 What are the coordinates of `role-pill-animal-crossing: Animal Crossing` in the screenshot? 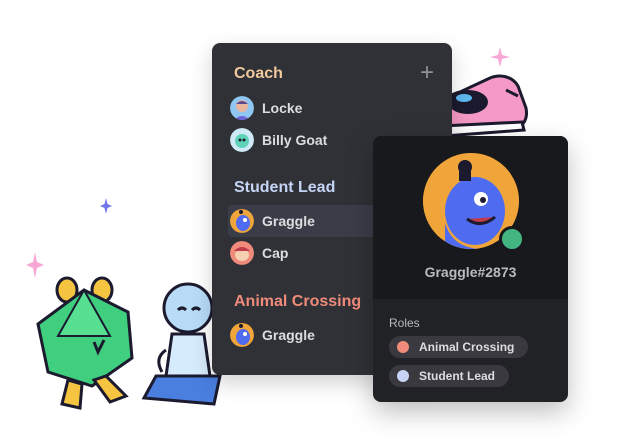 It's located at (459, 347).